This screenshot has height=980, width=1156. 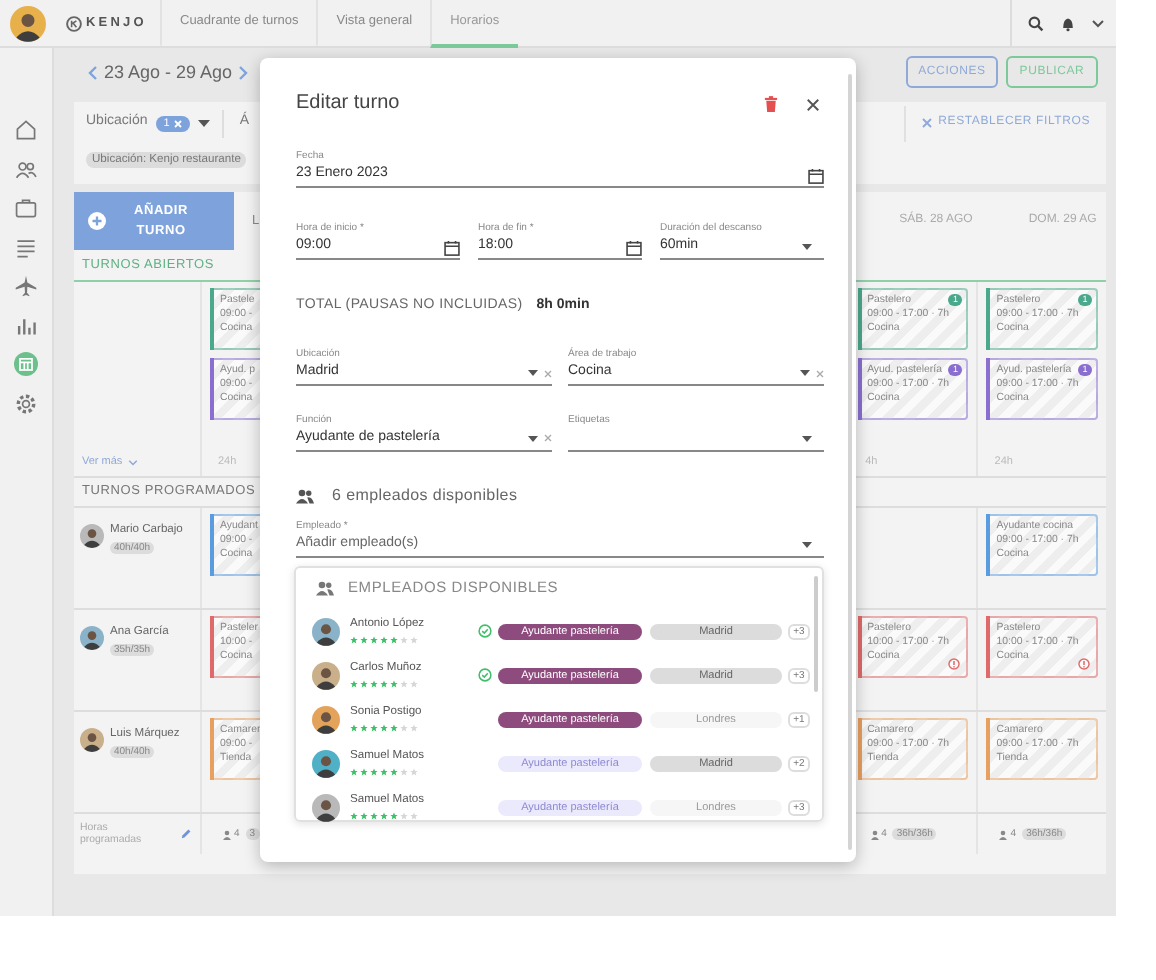 I want to click on dialog-title: Editar turno, so click(x=349, y=104).